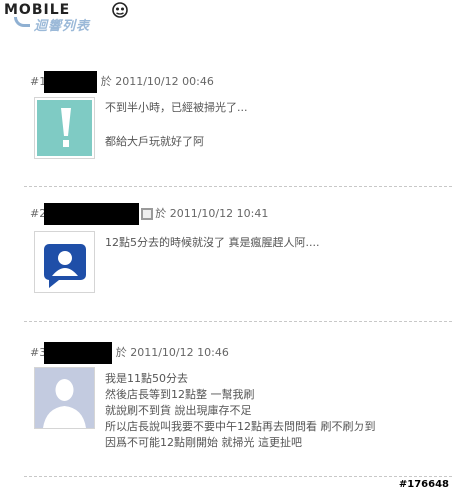 Image resolution: width=453 pixels, height=492 pixels. What do you see at coordinates (203, 442) in the screenshot?
I see `post-line: 因爲不可能12點剛開始 就掃光 這更扯吧` at bounding box center [203, 442].